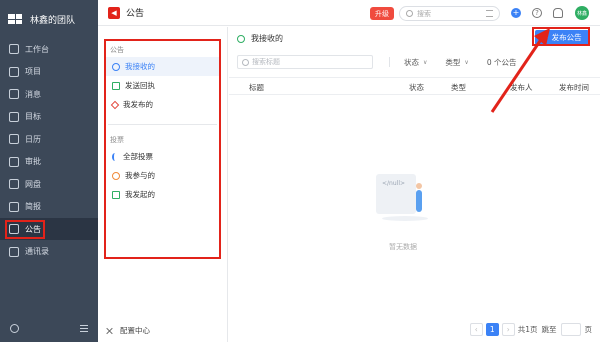 This screenshot has width=600, height=342. What do you see at coordinates (305, 62) in the screenshot?
I see `title-search-input: 搜索标题` at bounding box center [305, 62].